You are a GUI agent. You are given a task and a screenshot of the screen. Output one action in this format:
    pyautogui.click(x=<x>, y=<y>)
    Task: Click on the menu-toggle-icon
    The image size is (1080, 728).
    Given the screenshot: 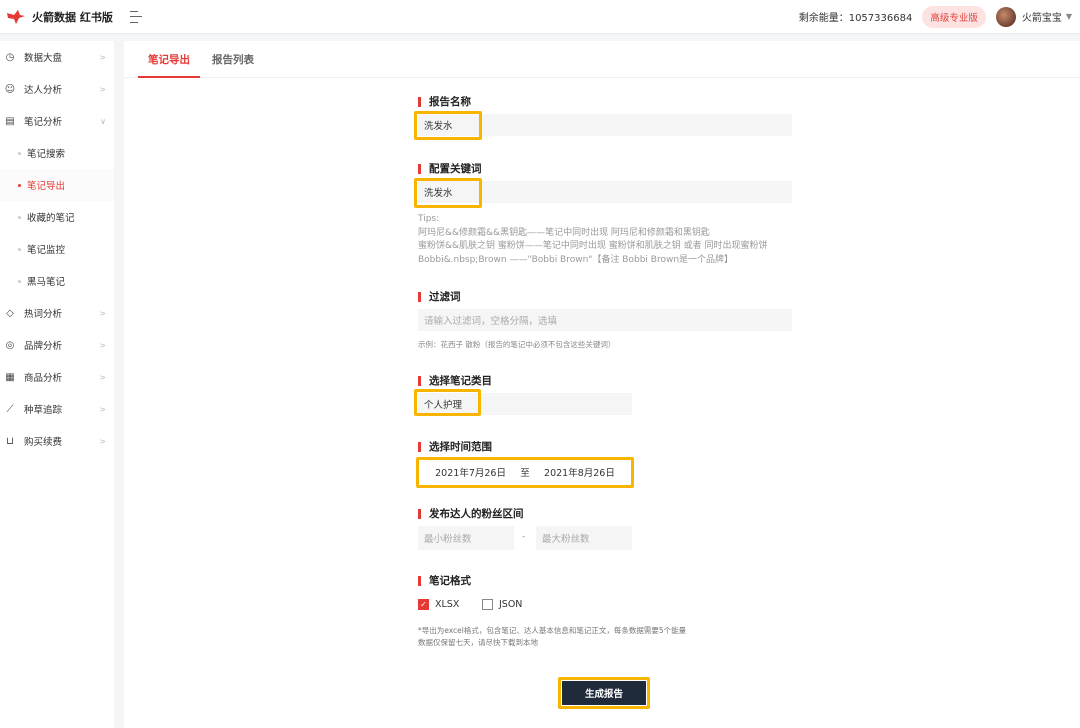 What is the action you would take?
    pyautogui.click(x=138, y=16)
    